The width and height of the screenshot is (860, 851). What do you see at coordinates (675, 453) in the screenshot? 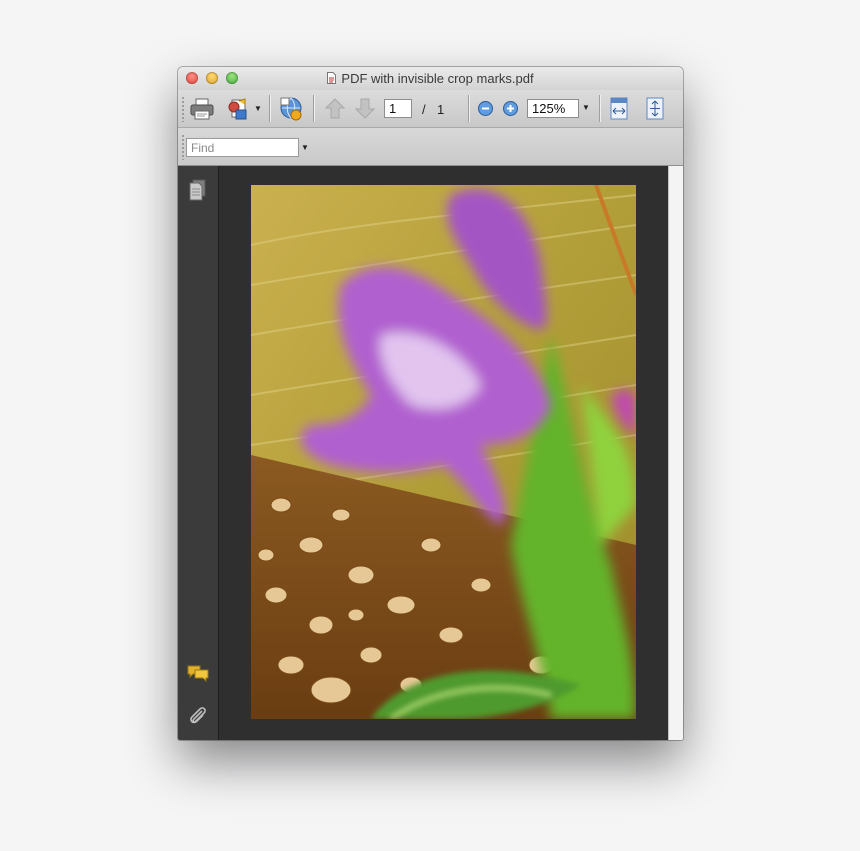
I see `vertical-scrollbar` at bounding box center [675, 453].